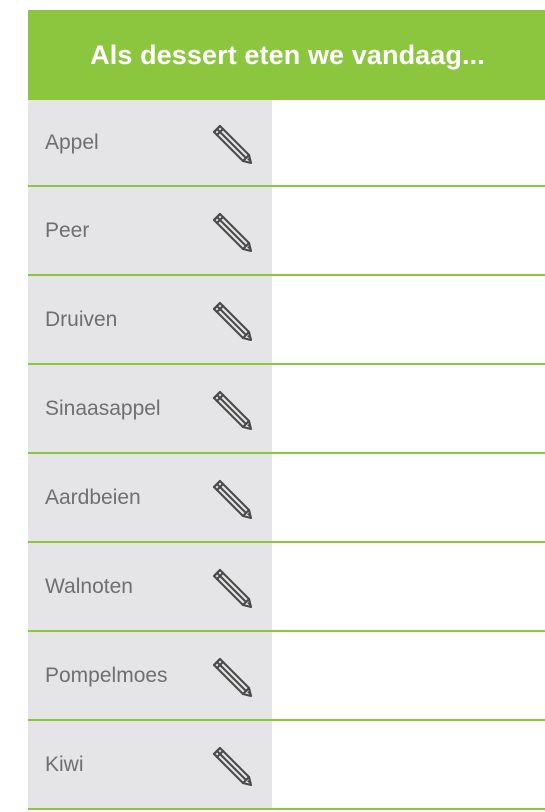  Describe the element at coordinates (150, 142) in the screenshot. I see `dessert-label-cell: Appel` at that location.